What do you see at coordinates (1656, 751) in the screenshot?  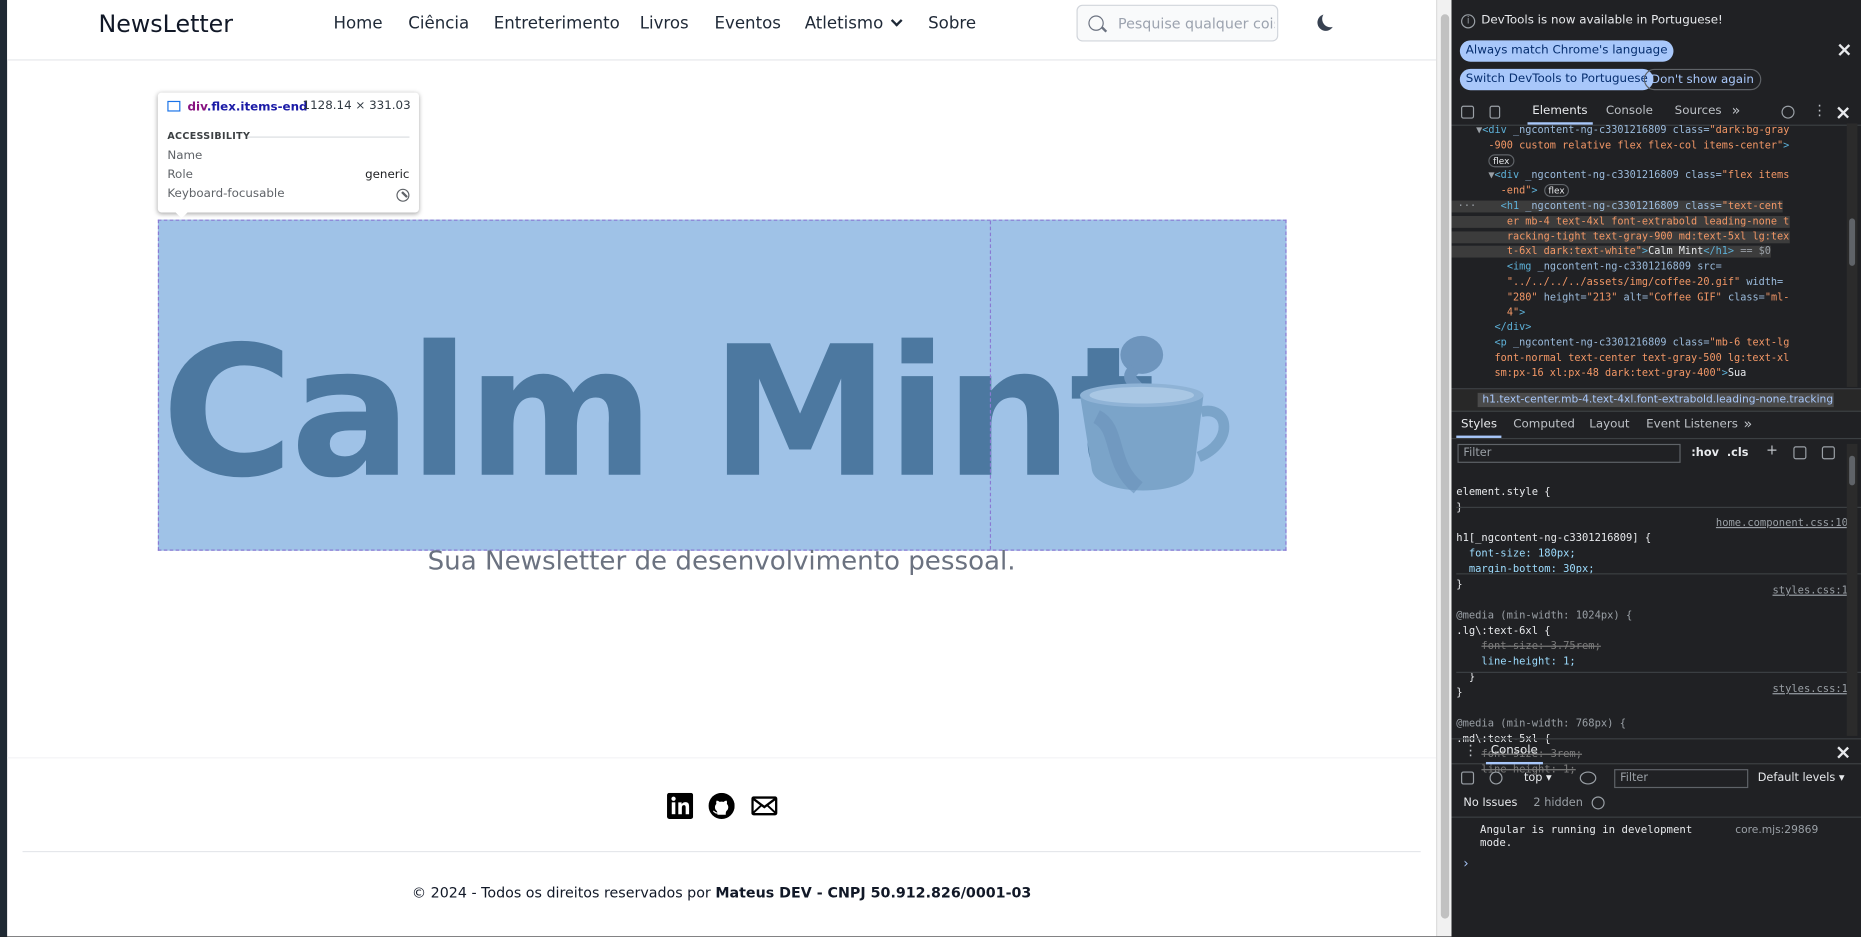 I see `console-drawer-tabs: ⋮ Console` at bounding box center [1656, 751].